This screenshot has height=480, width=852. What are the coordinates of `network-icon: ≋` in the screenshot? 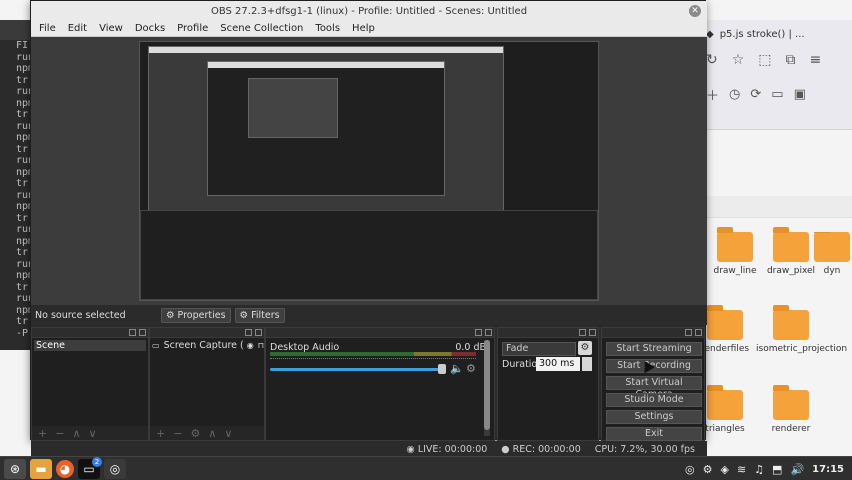 It's located at (741, 469).